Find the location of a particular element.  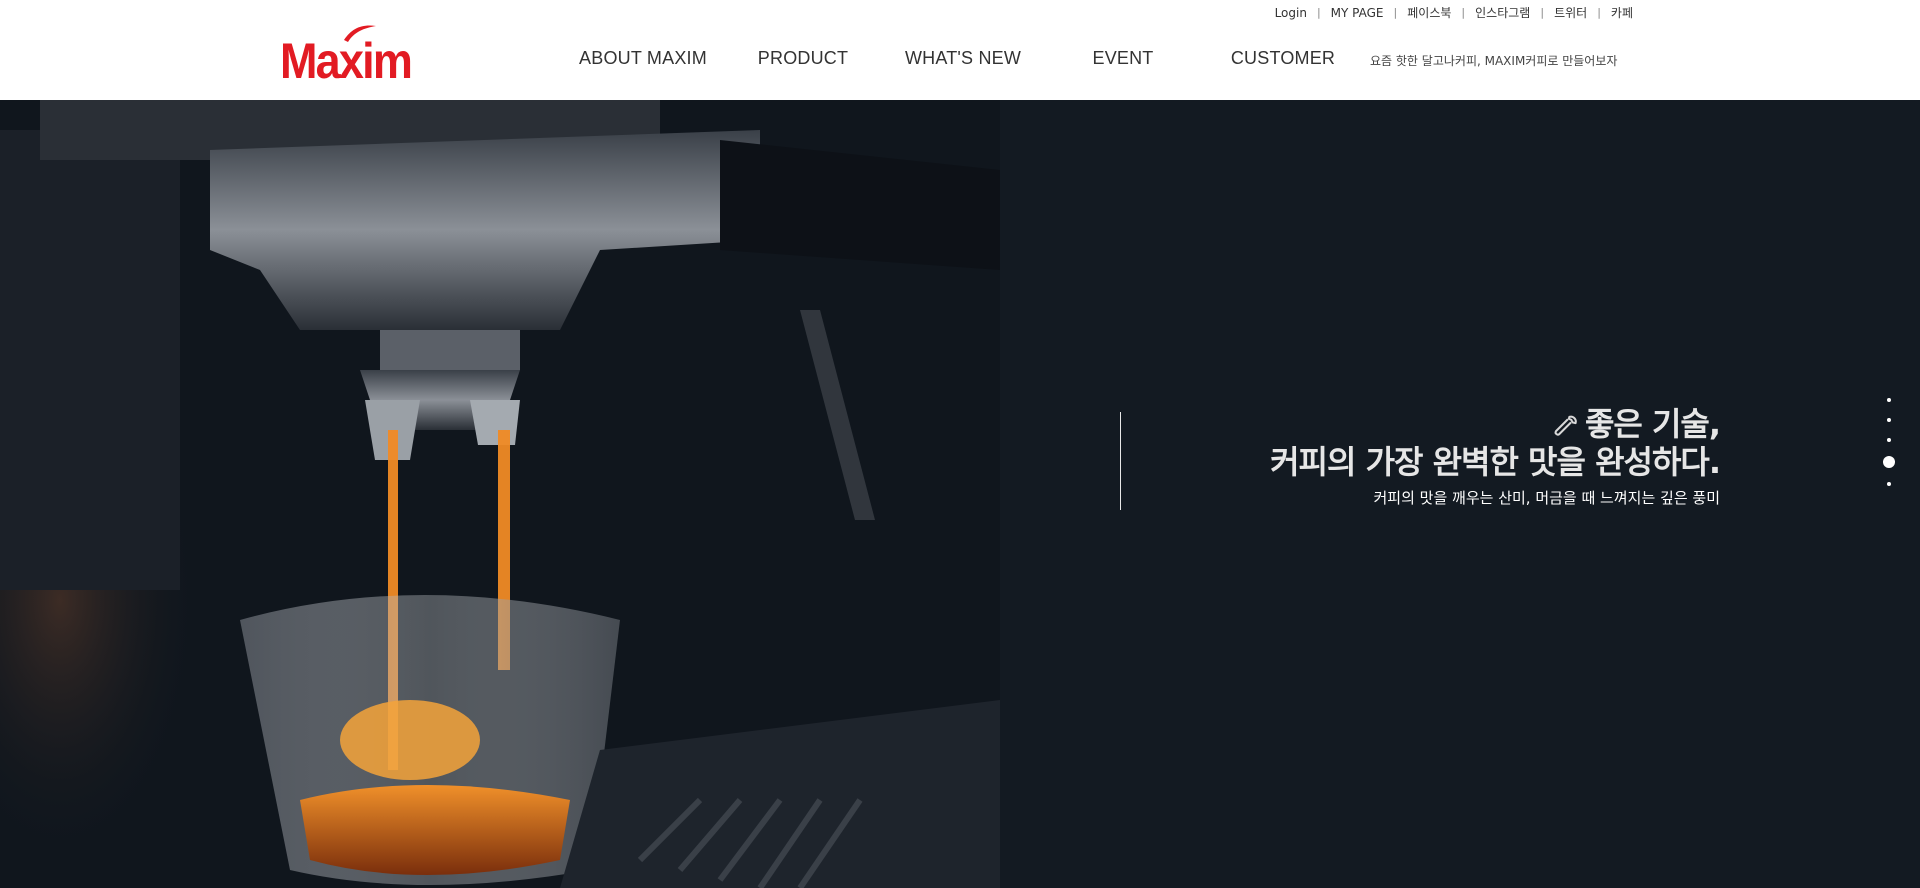

hero-title: 좋은 기술, 커피의 가장 완벽한 맛을 완성하다. is located at coordinates (1495, 443).